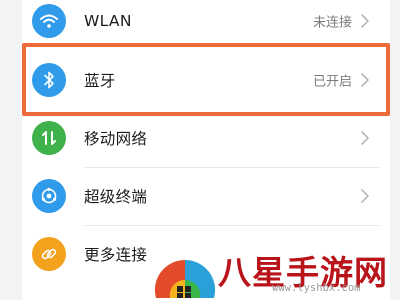 Image resolution: width=400 pixels, height=300 pixels. I want to click on settings-item-status: 已开启, so click(332, 82).